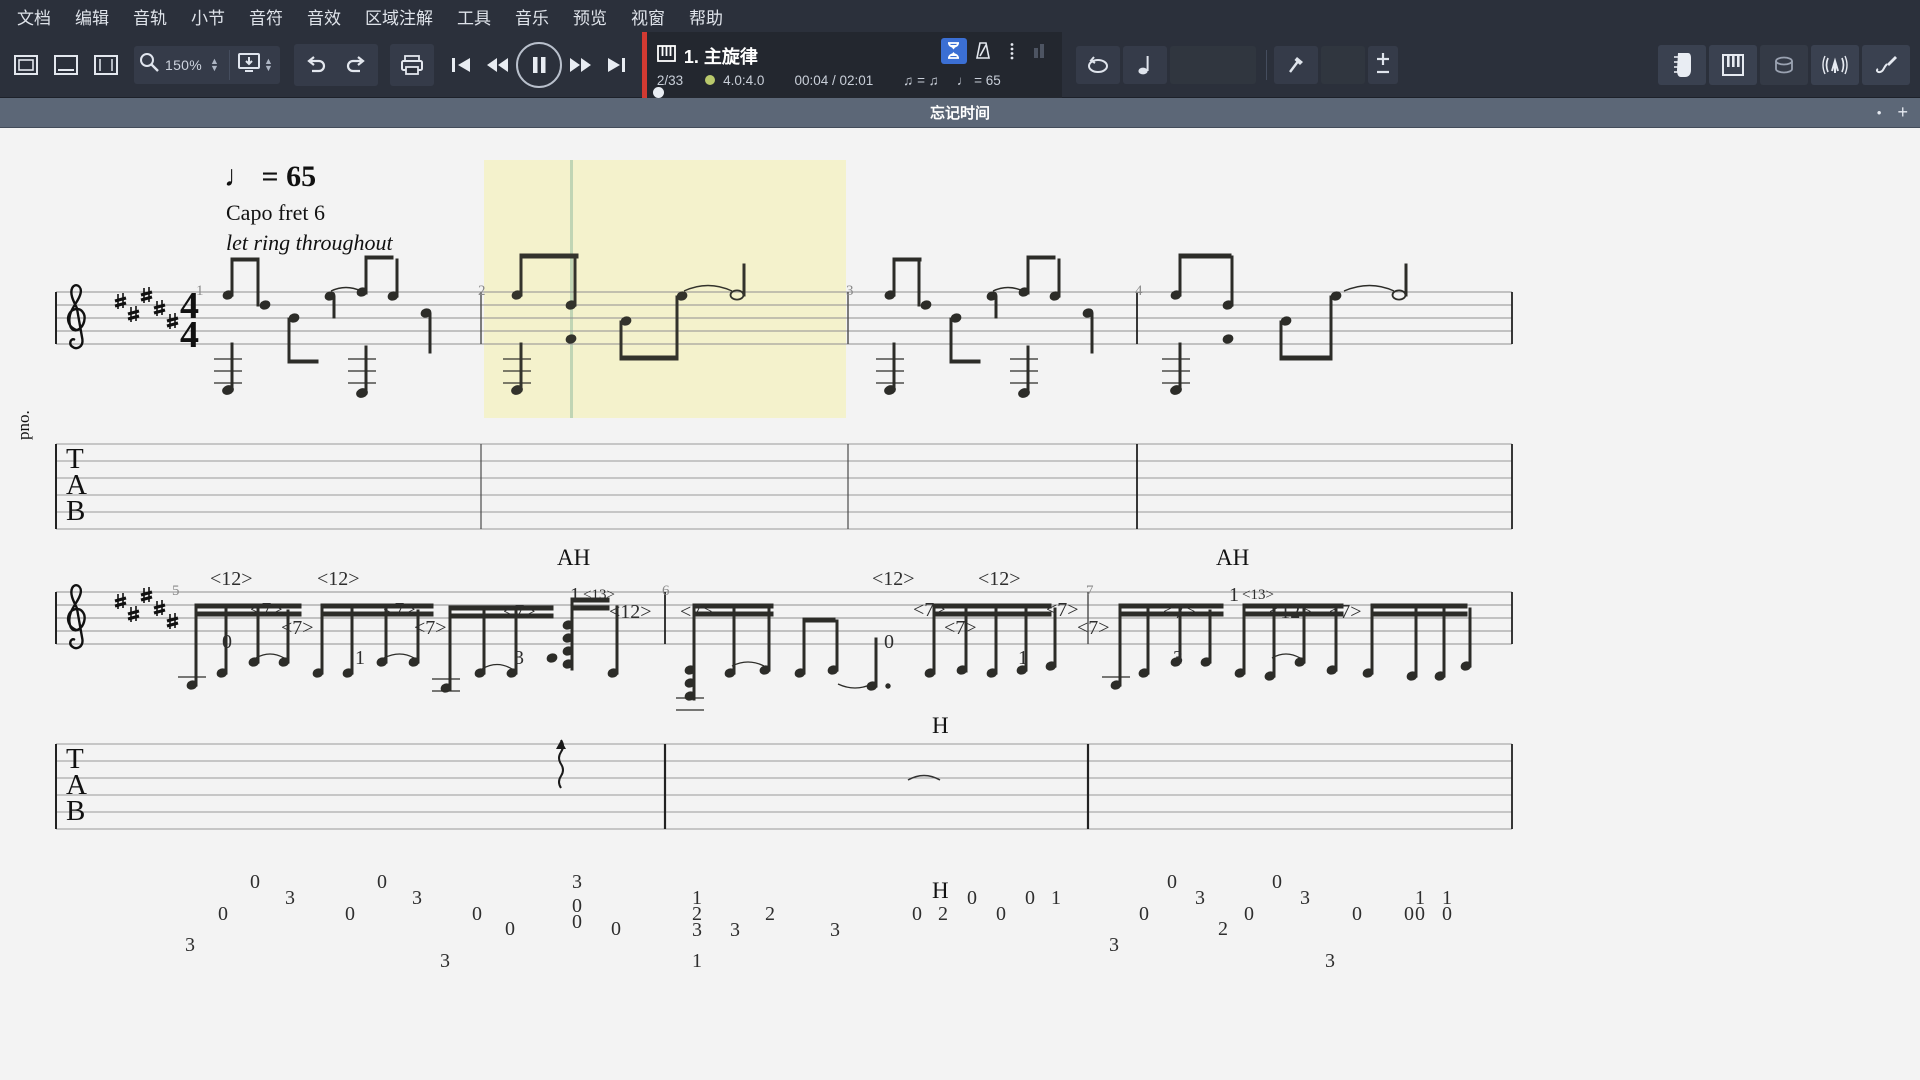 This screenshot has height=1080, width=1920. Describe the element at coordinates (207, 64) in the screenshot. I see `zoom-control: 150% ▲ ▼ ▲ ▼` at that location.